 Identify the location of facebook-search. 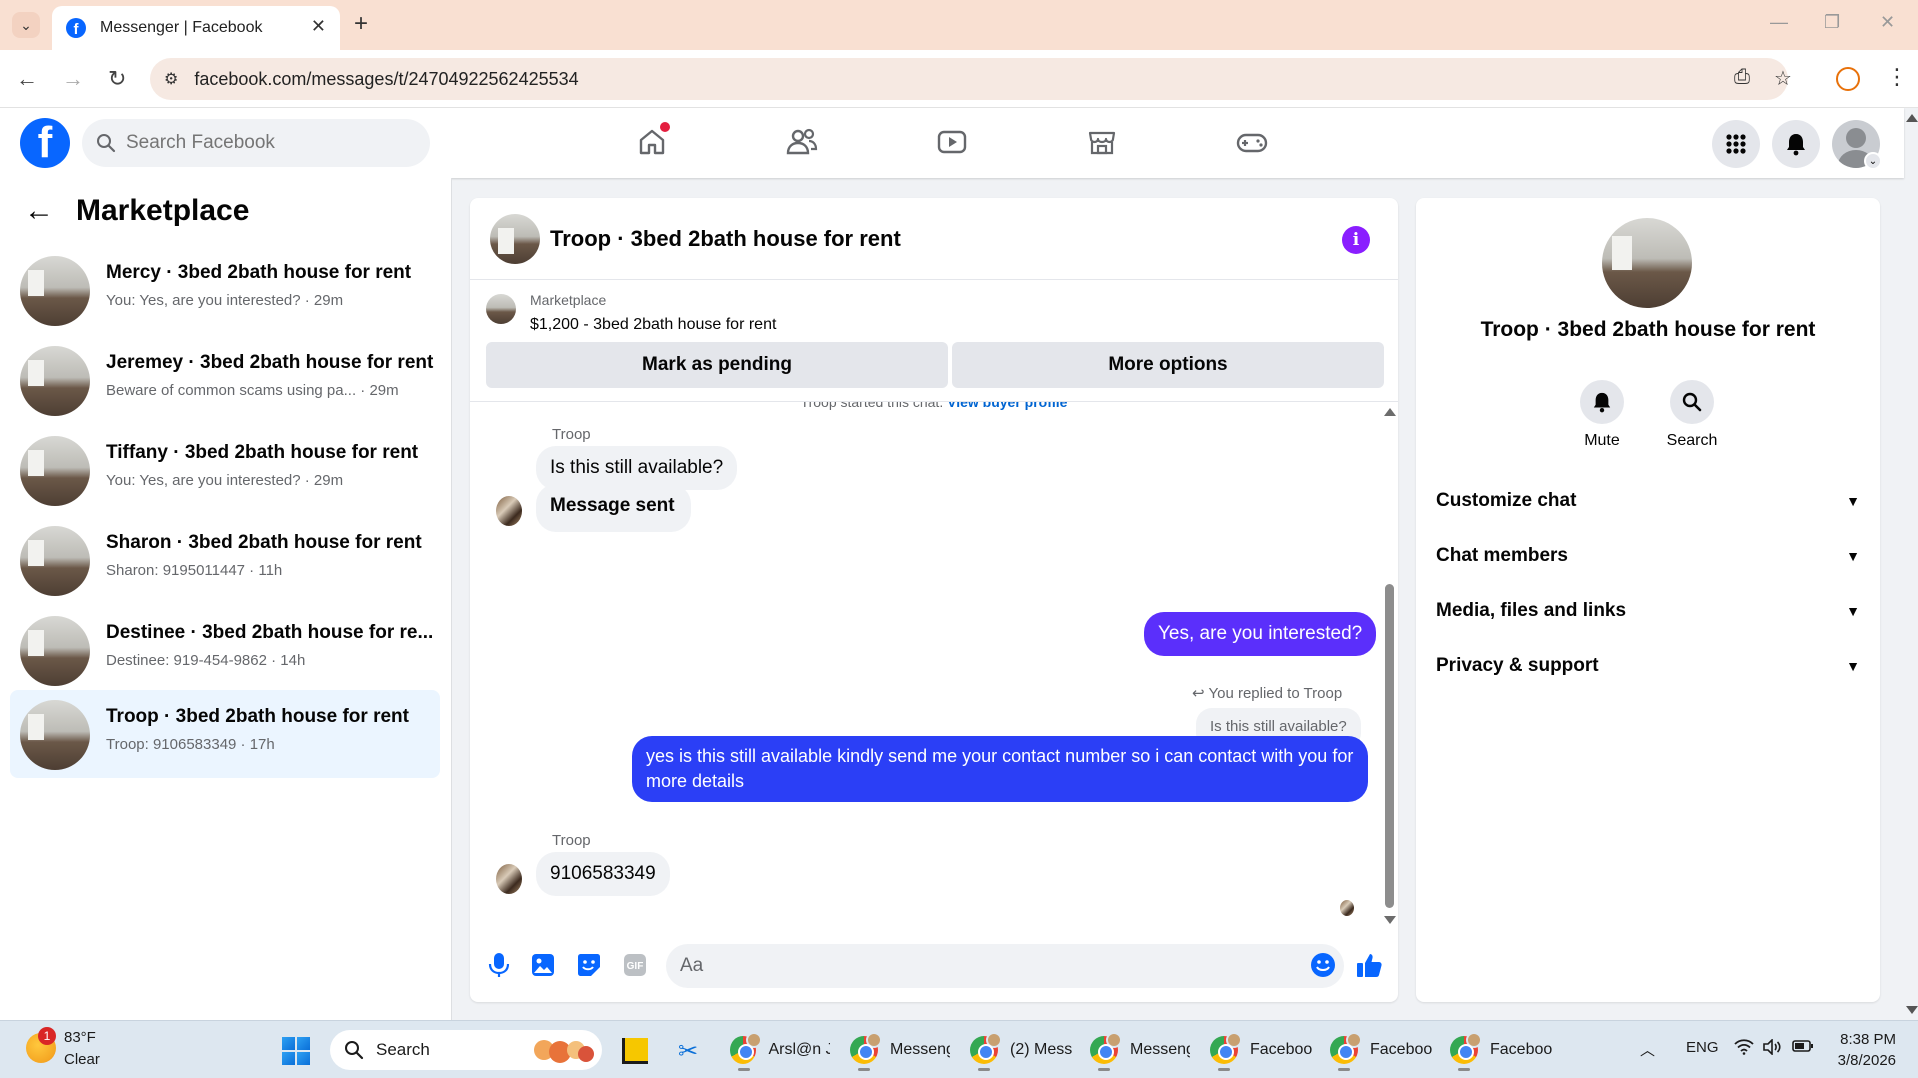
(256, 143).